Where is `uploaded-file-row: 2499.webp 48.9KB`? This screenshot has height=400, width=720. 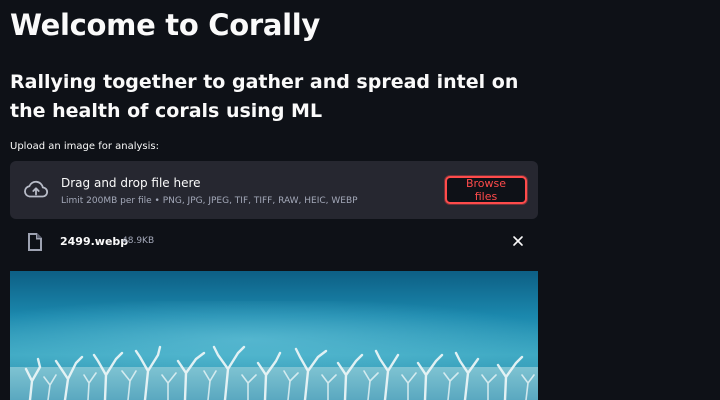
uploaded-file-row: 2499.webp 48.9KB is located at coordinates (274, 242).